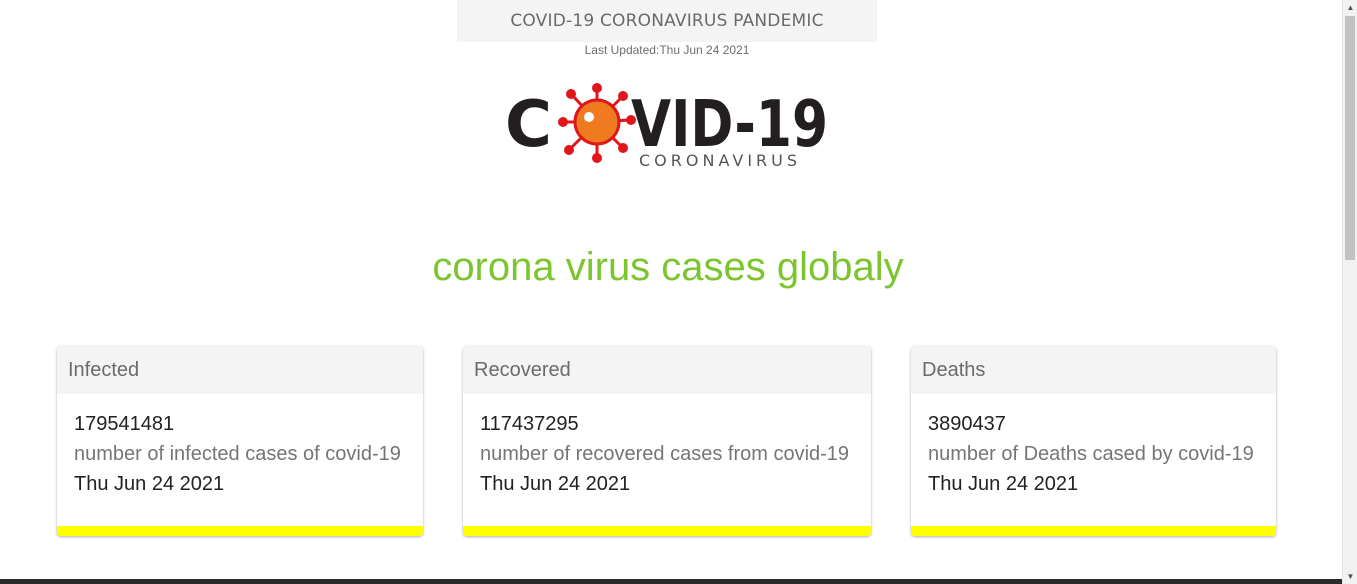 This screenshot has width=1357, height=584. What do you see at coordinates (668, 267) in the screenshot?
I see `headline: corona virus cases globaly` at bounding box center [668, 267].